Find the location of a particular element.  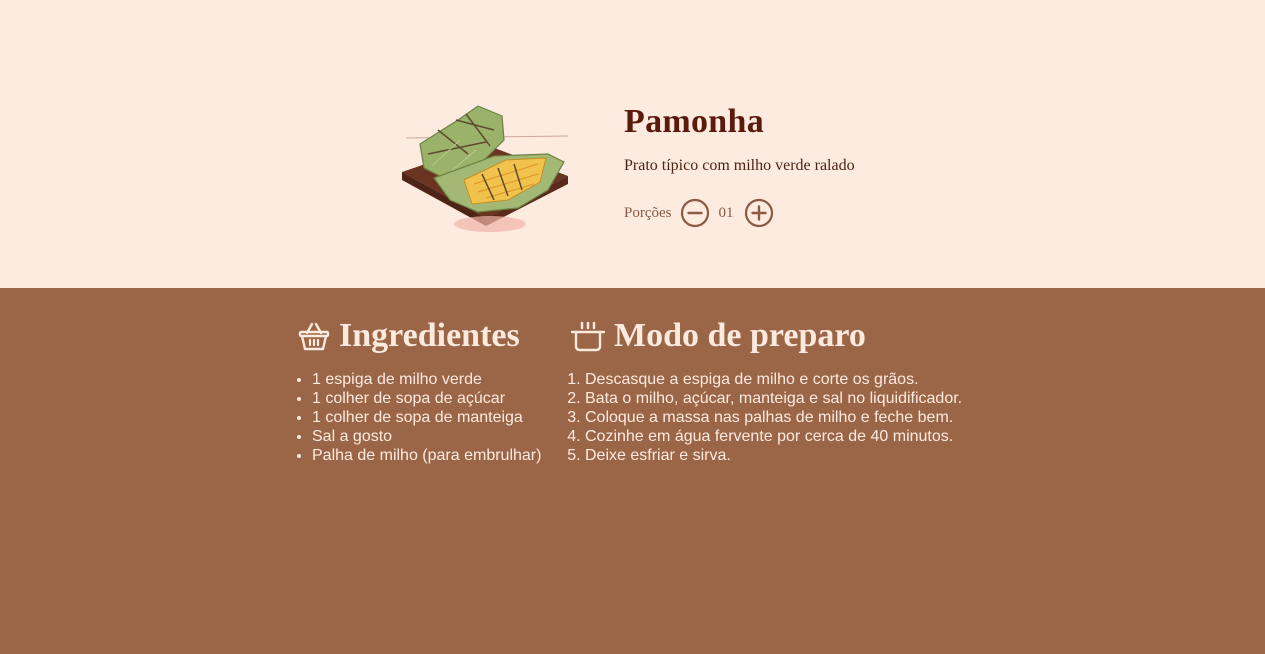

list-item: Deixe esfriar e sirva. is located at coordinates (773, 455).